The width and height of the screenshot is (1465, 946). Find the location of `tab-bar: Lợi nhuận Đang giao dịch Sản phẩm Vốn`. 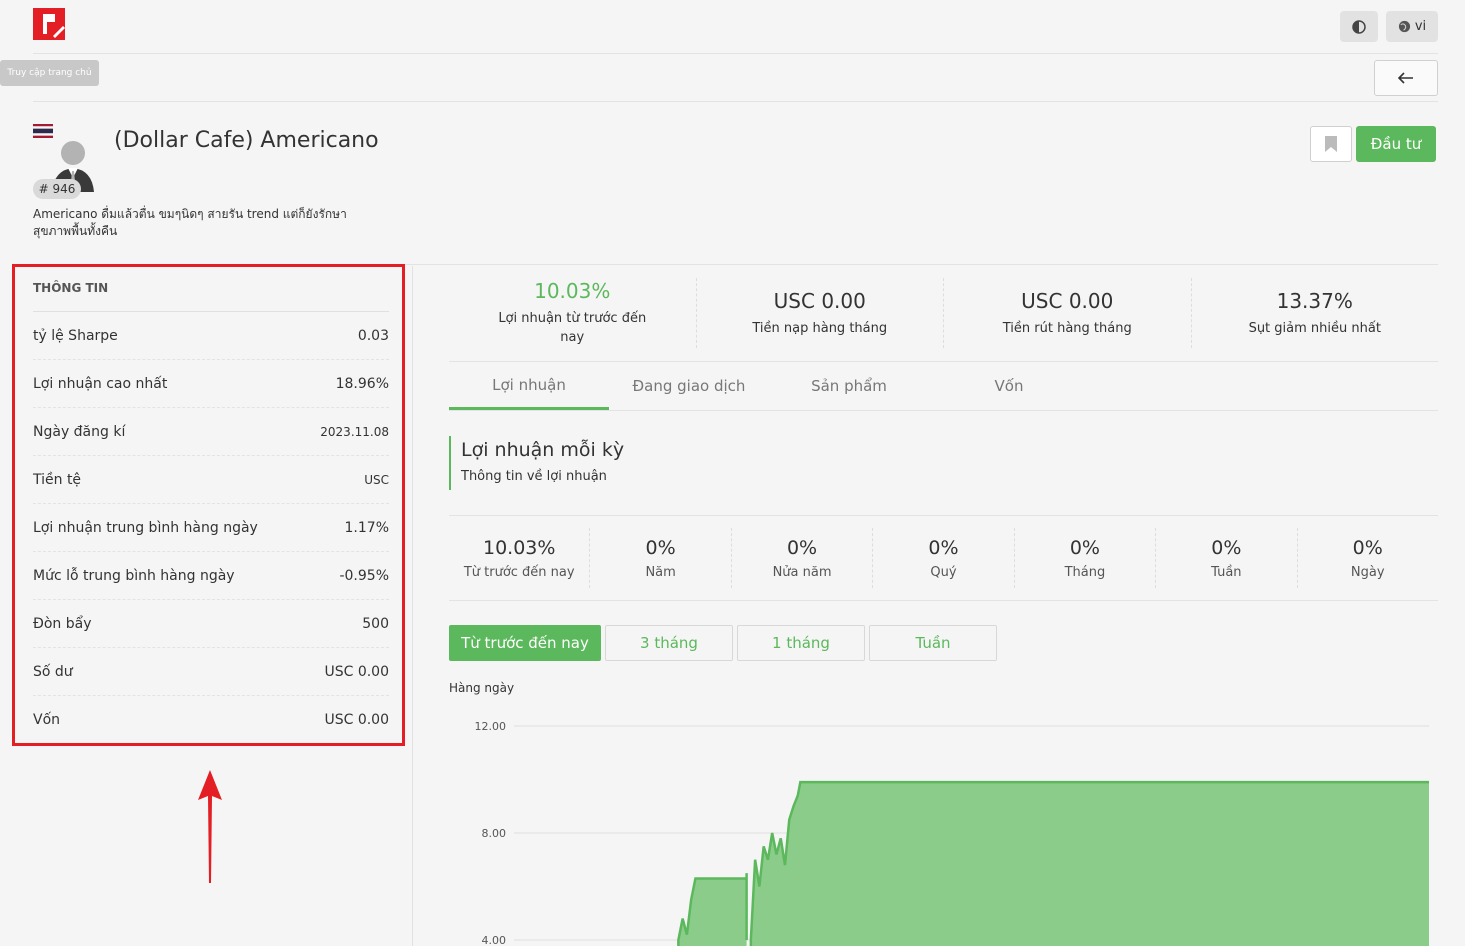

tab-bar: Lợi nhuận Đang giao dịch Sản phẩm Vốn is located at coordinates (943, 386).